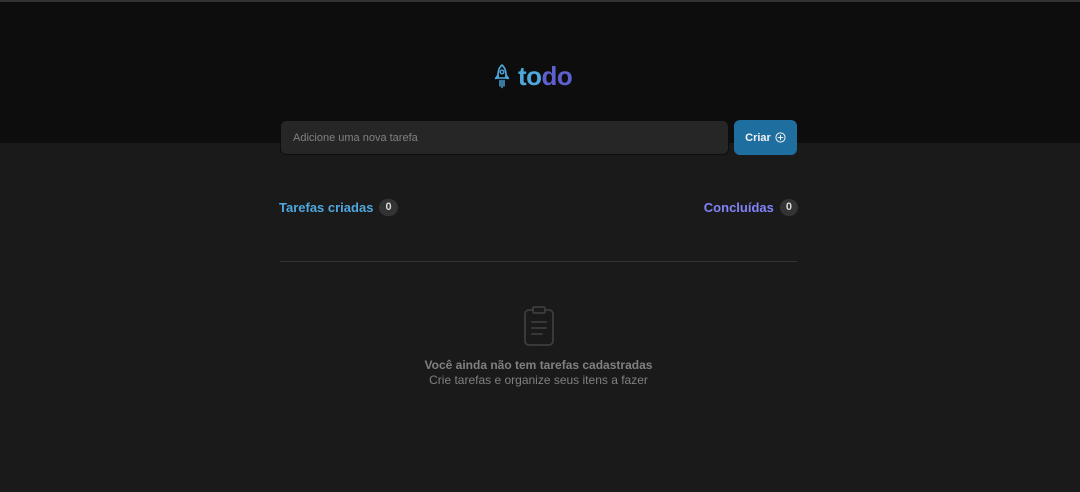 The width and height of the screenshot is (1080, 492). I want to click on plus-circle-icon, so click(780, 137).